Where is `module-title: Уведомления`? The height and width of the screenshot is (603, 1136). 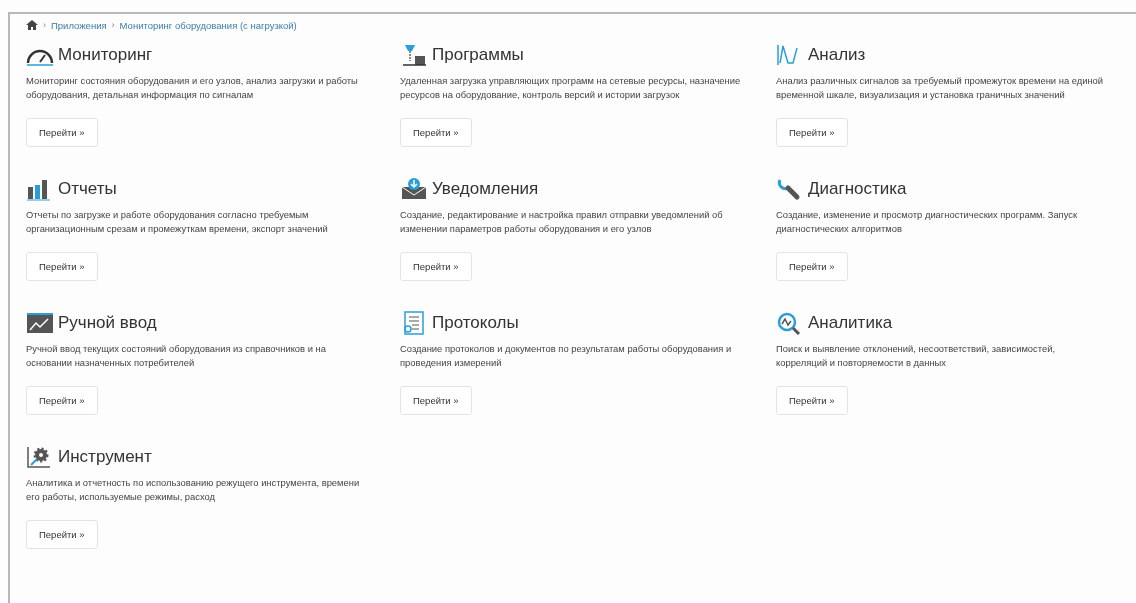 module-title: Уведомления is located at coordinates (485, 189).